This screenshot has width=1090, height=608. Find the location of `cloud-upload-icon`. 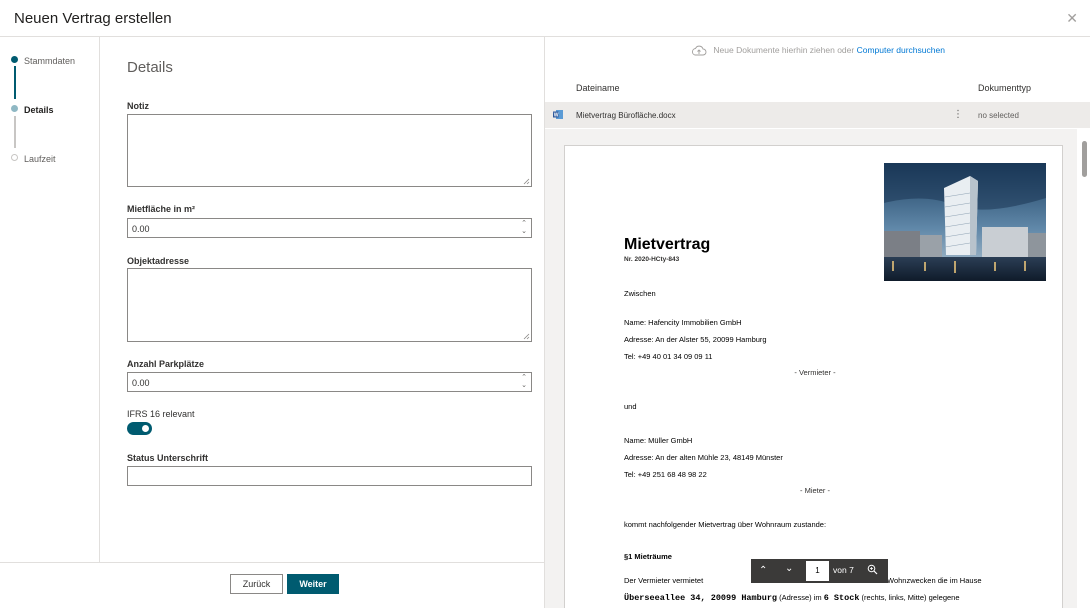

cloud-upload-icon is located at coordinates (699, 50).